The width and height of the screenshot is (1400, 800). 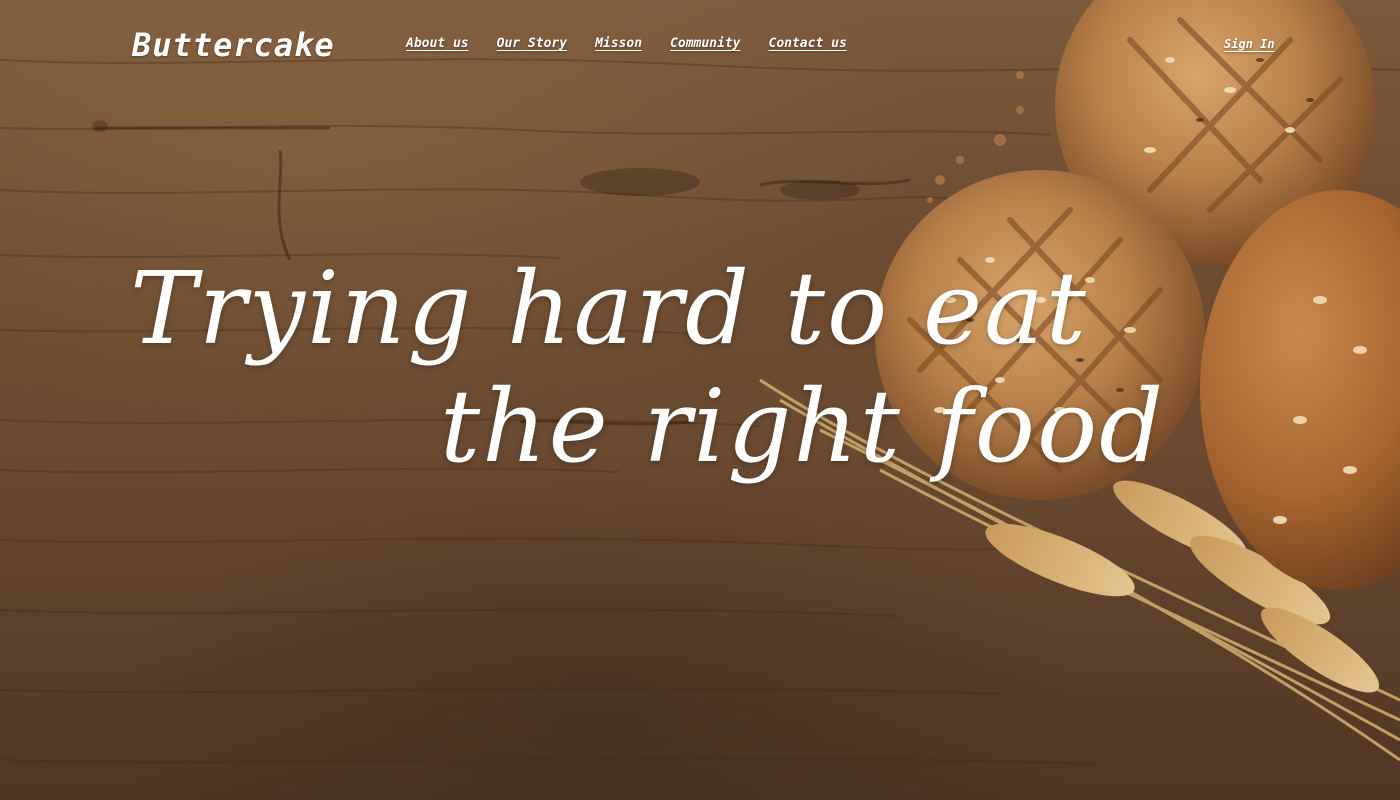 What do you see at coordinates (803, 426) in the screenshot?
I see `headline-line-2: the right food` at bounding box center [803, 426].